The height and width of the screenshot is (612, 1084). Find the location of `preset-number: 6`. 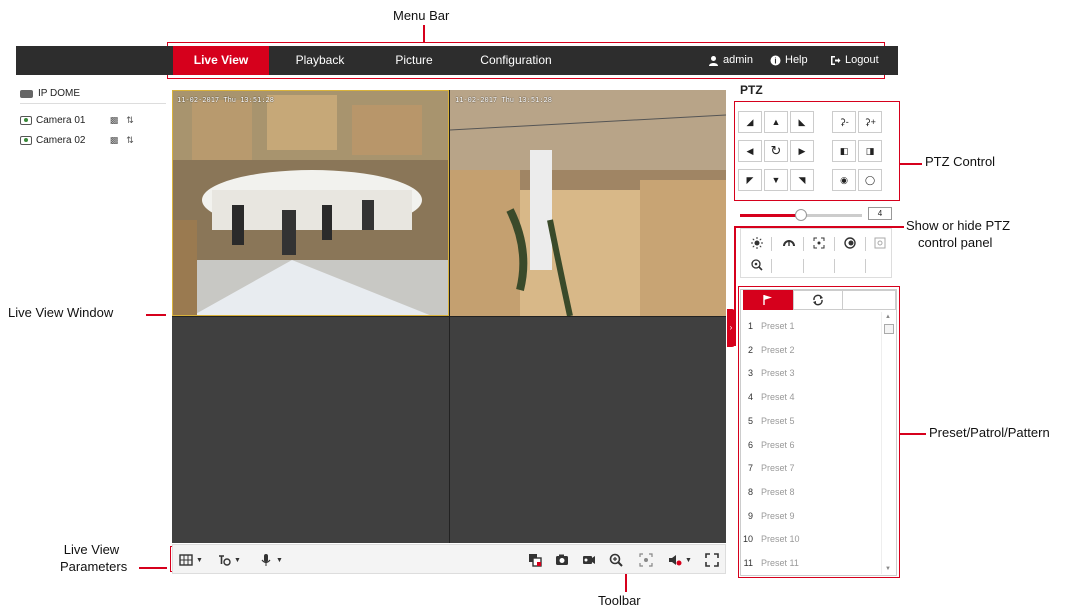

preset-number: 6 is located at coordinates (750, 444).